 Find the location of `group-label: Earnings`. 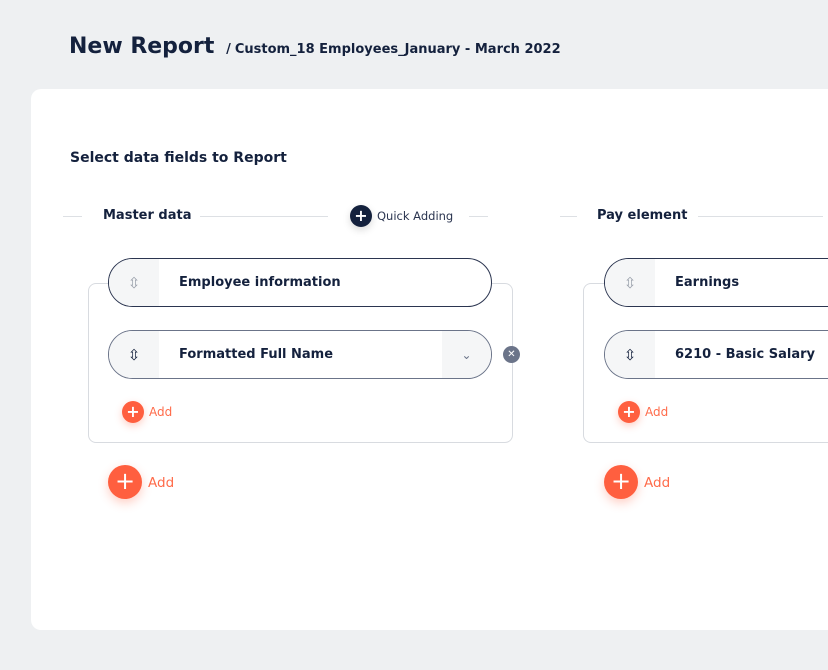

group-label: Earnings is located at coordinates (707, 282).